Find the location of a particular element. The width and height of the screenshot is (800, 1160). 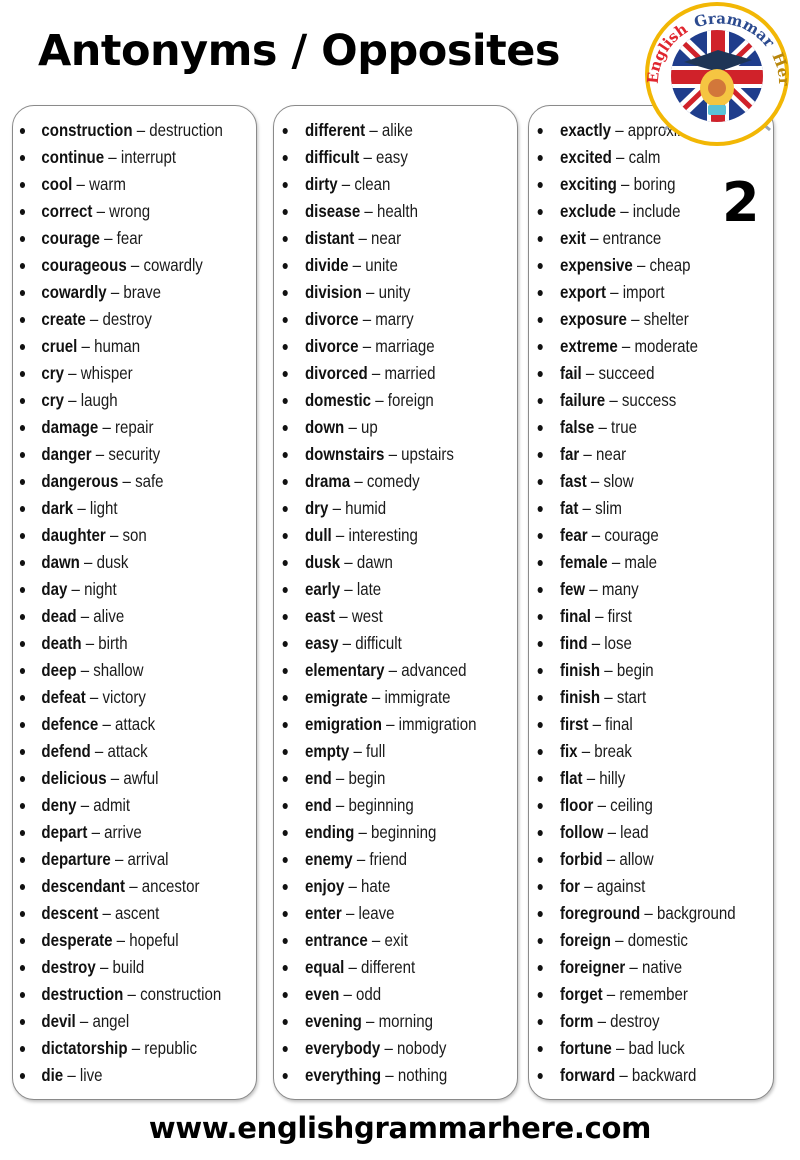

opposite-word: shallow is located at coordinates (118, 670).